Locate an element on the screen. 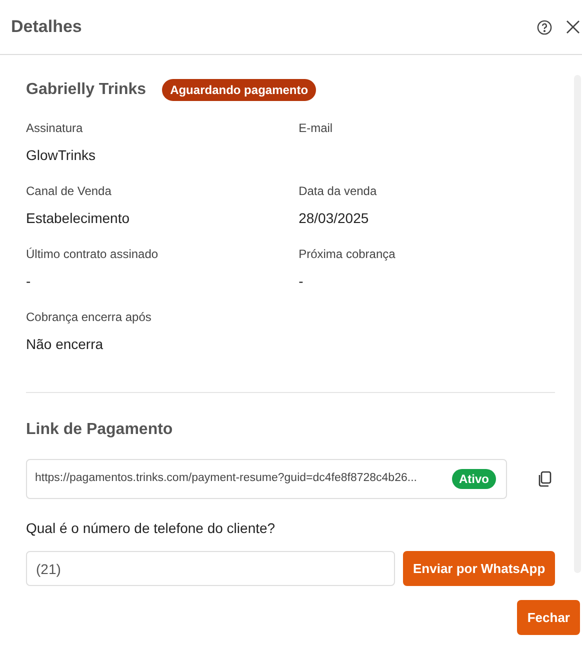 This screenshot has height=647, width=582. section-title: Link de Pagamento is located at coordinates (100, 430).